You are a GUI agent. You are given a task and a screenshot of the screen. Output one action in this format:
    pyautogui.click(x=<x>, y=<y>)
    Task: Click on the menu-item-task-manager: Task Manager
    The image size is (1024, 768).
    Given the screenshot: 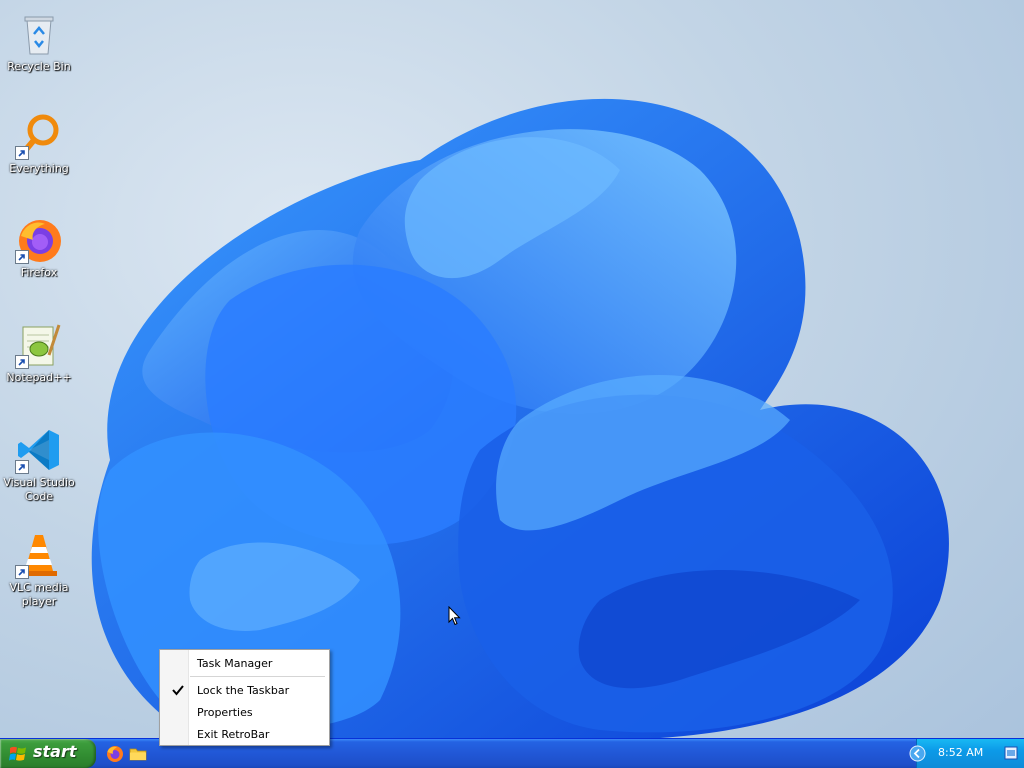 What is the action you would take?
    pyautogui.click(x=244, y=663)
    